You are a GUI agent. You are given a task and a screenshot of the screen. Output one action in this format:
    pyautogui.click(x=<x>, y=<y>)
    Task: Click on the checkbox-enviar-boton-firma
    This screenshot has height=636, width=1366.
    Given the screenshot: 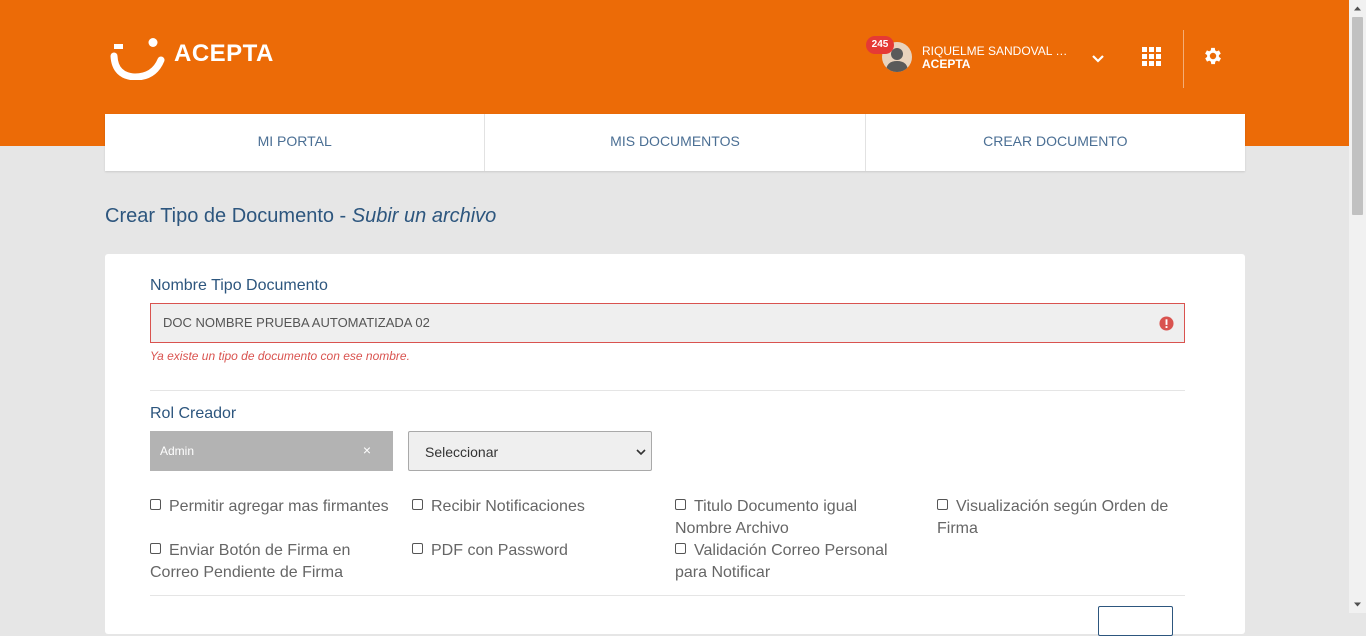 What is the action you would take?
    pyautogui.click(x=155, y=548)
    